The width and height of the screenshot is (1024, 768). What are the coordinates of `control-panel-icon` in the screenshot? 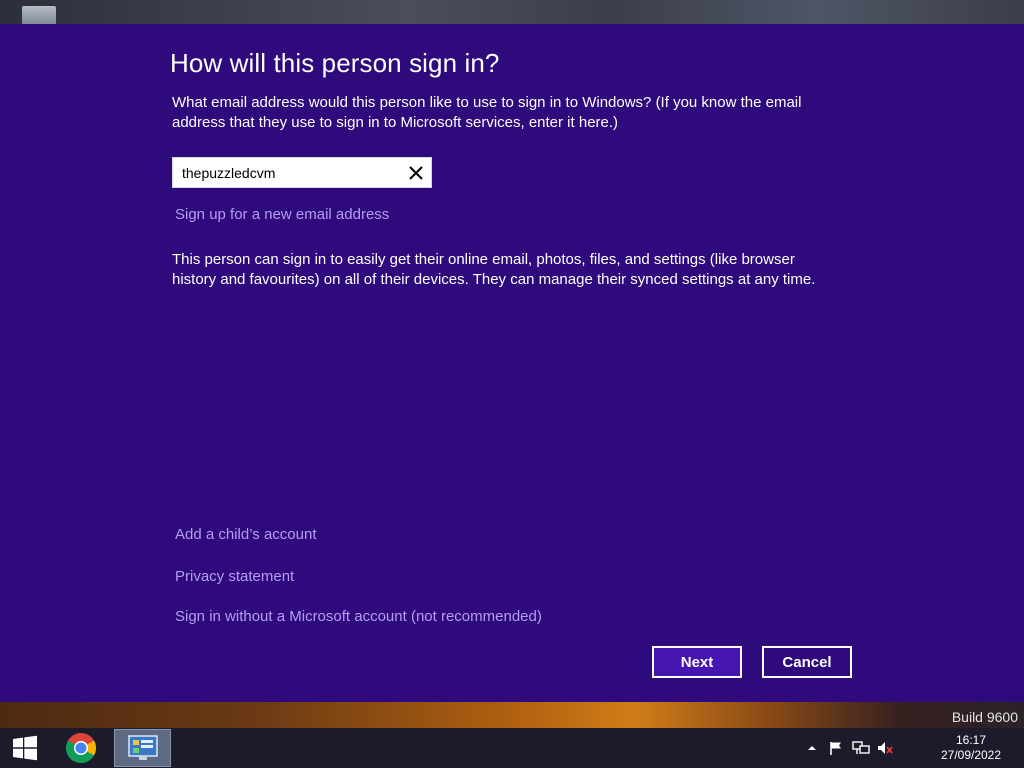 It's located at (142, 747).